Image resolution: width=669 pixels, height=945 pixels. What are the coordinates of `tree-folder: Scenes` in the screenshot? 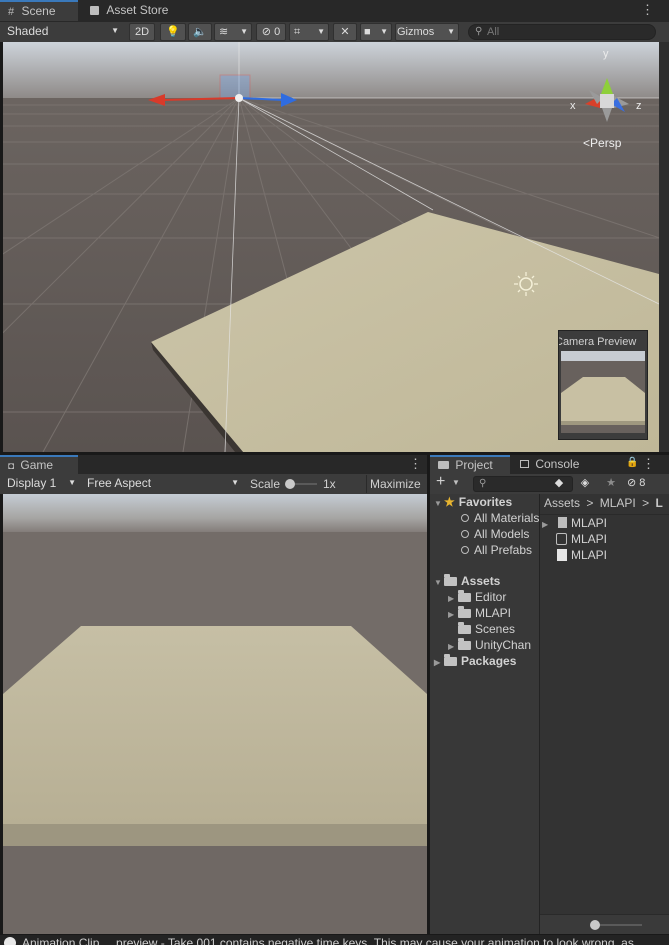 It's located at (481, 629).